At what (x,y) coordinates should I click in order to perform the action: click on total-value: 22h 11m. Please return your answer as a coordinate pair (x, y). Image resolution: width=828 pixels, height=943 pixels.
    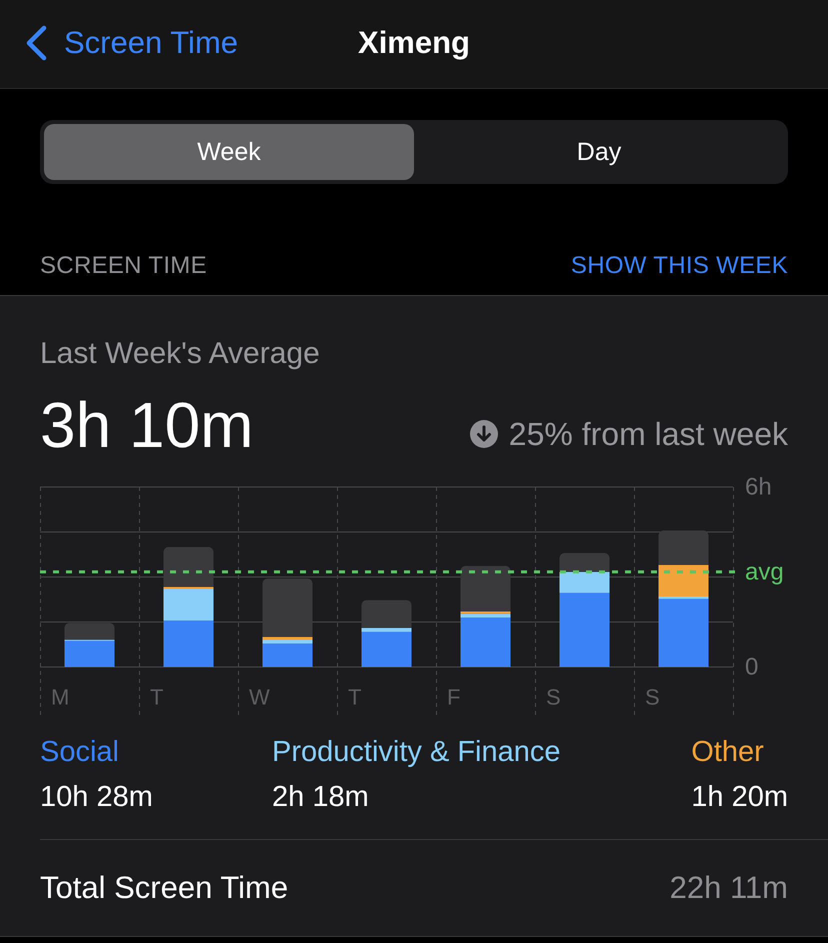
    Looking at the image, I should click on (729, 888).